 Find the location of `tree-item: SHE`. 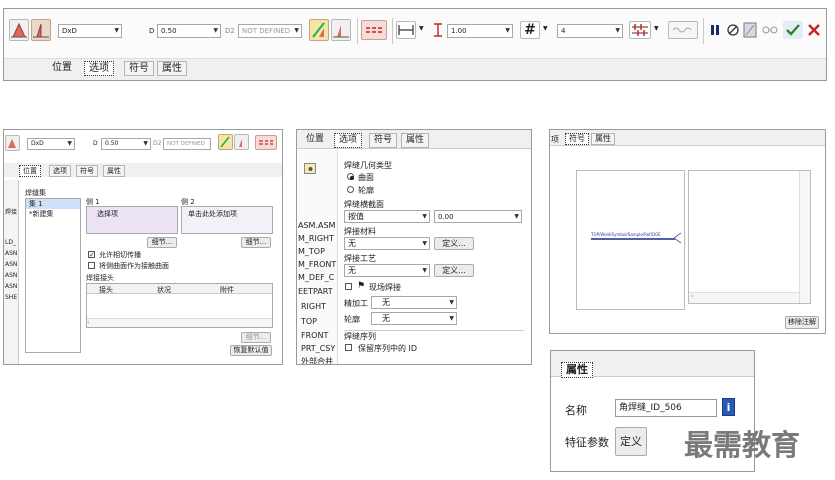

tree-item: SHE is located at coordinates (11, 297).